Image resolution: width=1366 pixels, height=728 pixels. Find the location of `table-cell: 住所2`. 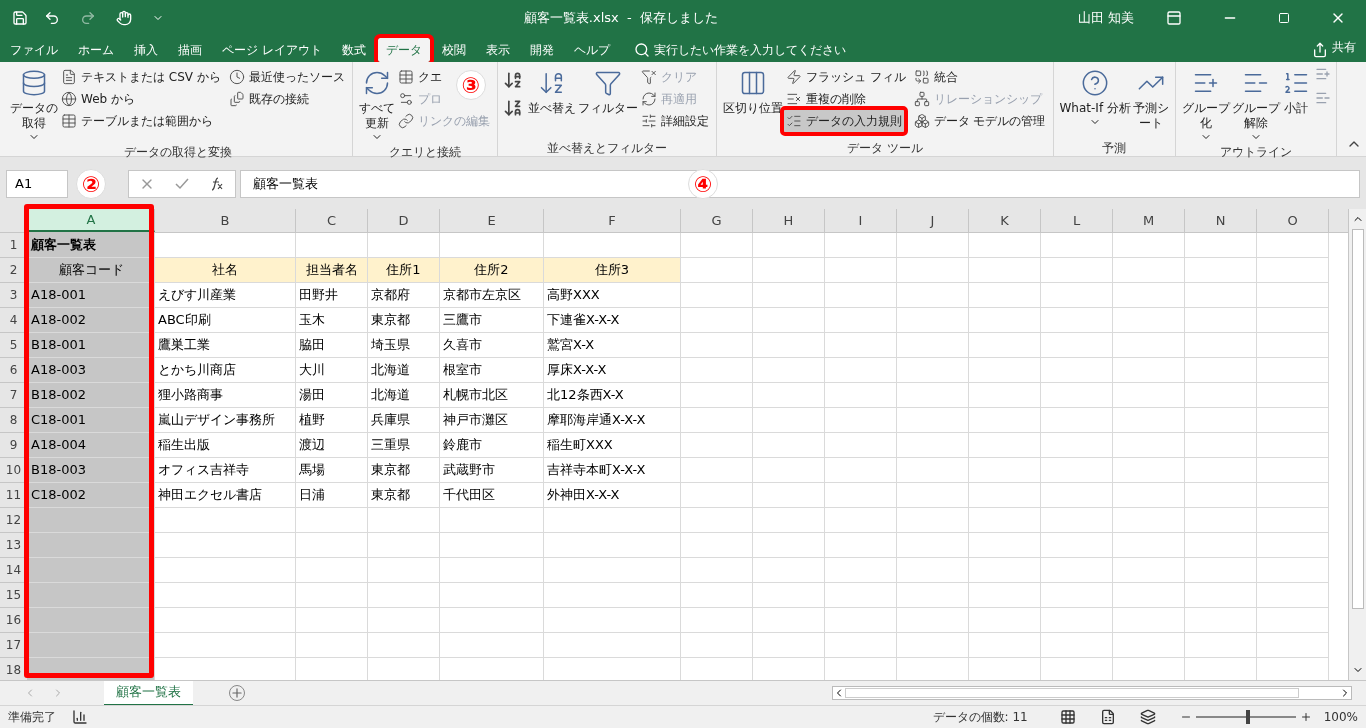

table-cell: 住所2 is located at coordinates (492, 270).